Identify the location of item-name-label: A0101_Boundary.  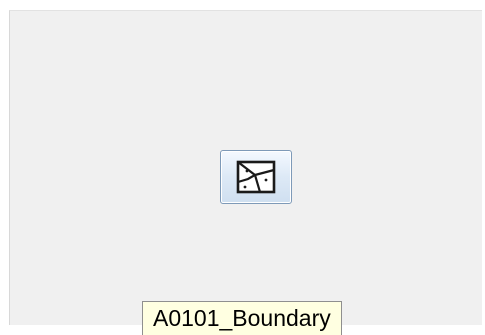
(242, 318).